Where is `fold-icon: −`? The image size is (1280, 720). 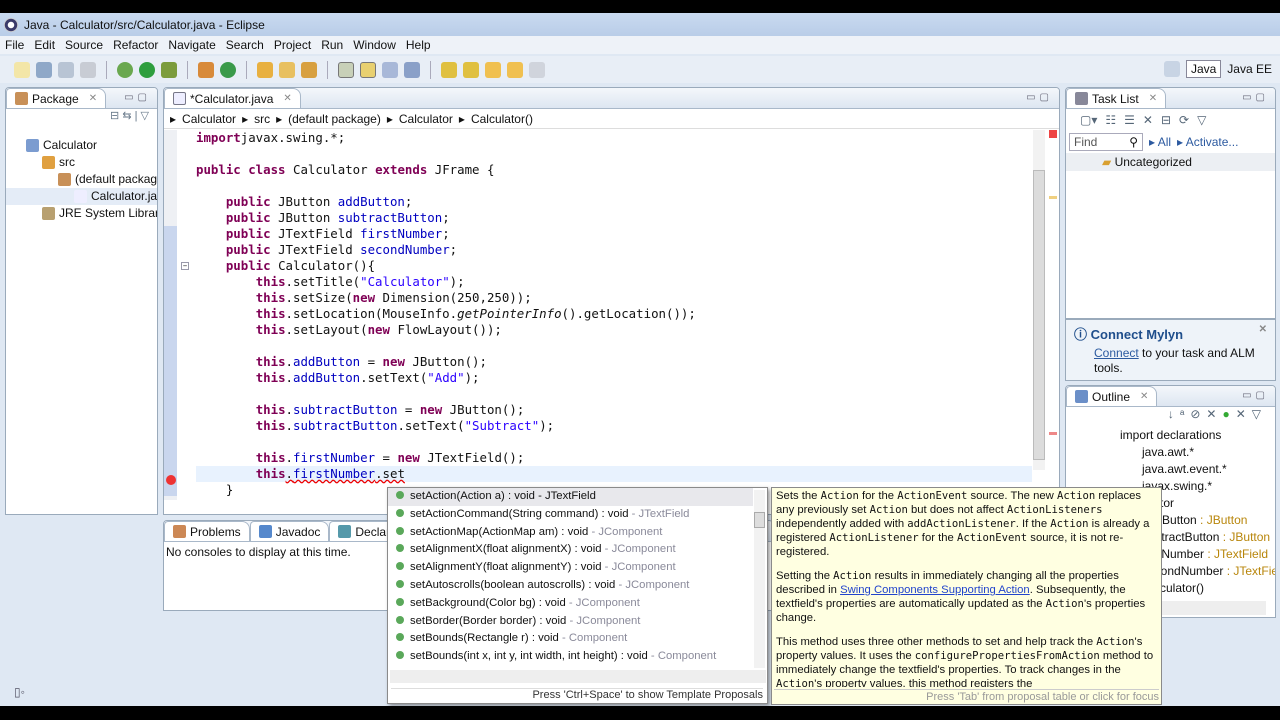
fold-icon: − is located at coordinates (185, 266).